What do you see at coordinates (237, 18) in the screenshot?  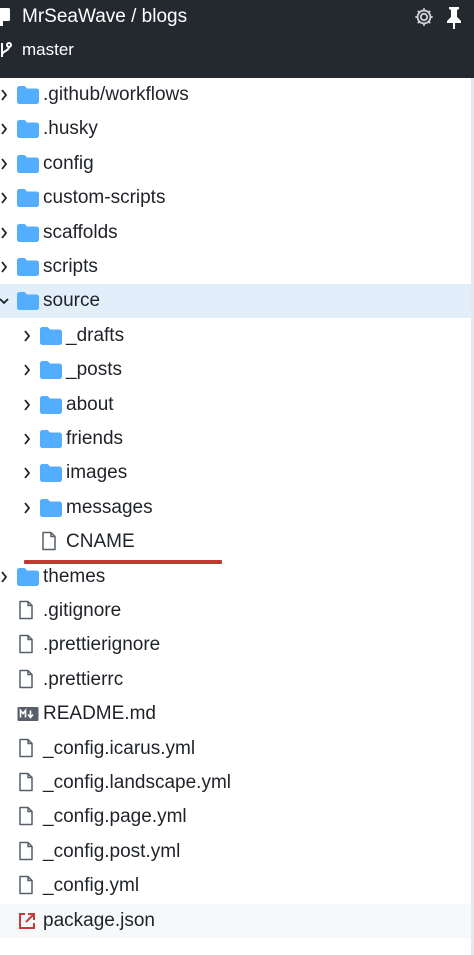 I see `repo-row: MrSeaWave / blogs` at bounding box center [237, 18].